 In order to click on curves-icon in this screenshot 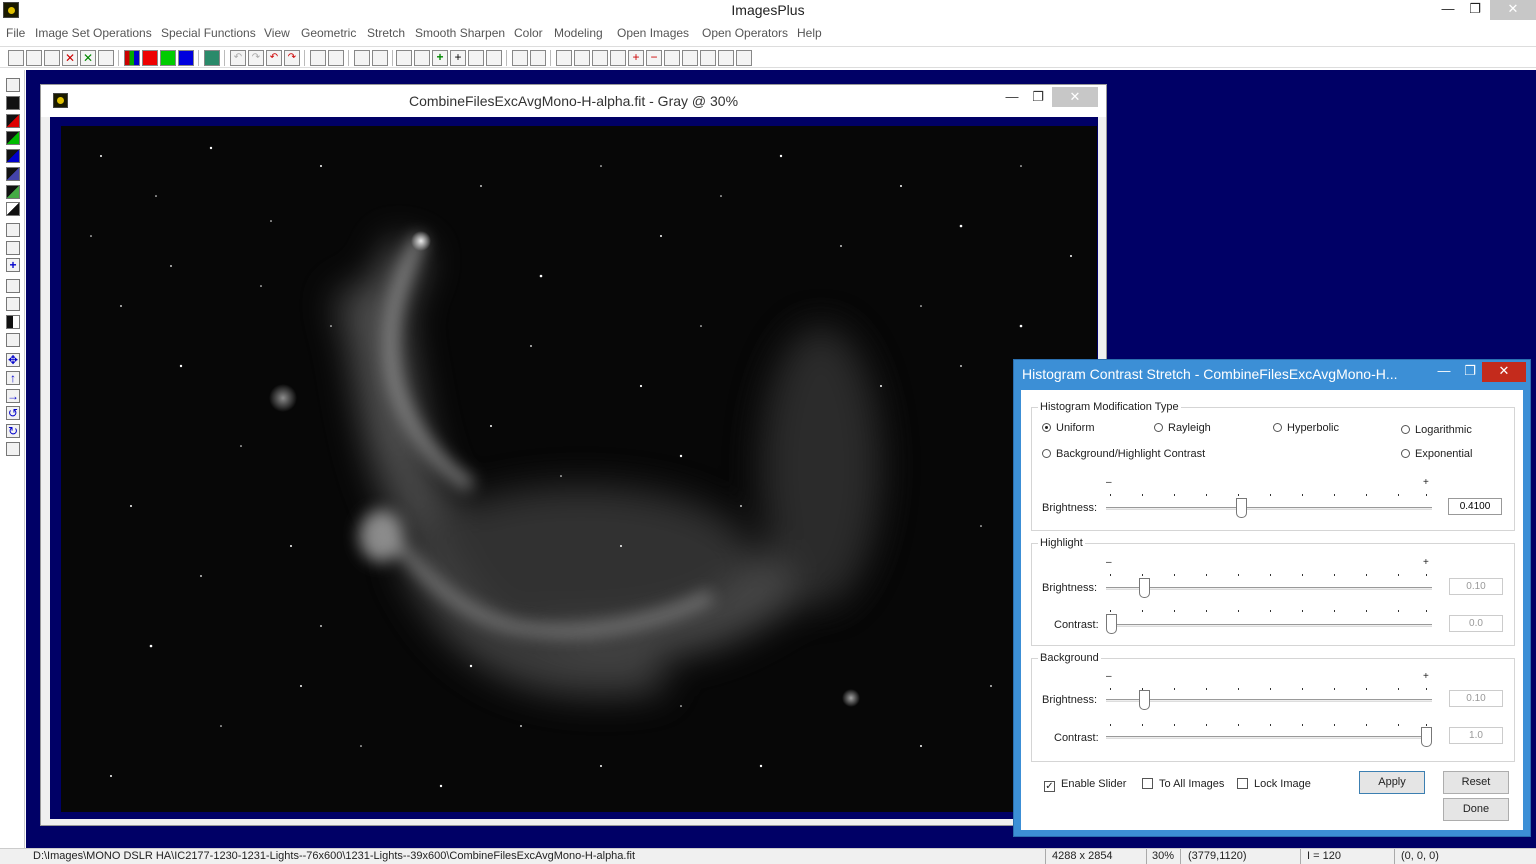, I will do `click(13, 248)`.